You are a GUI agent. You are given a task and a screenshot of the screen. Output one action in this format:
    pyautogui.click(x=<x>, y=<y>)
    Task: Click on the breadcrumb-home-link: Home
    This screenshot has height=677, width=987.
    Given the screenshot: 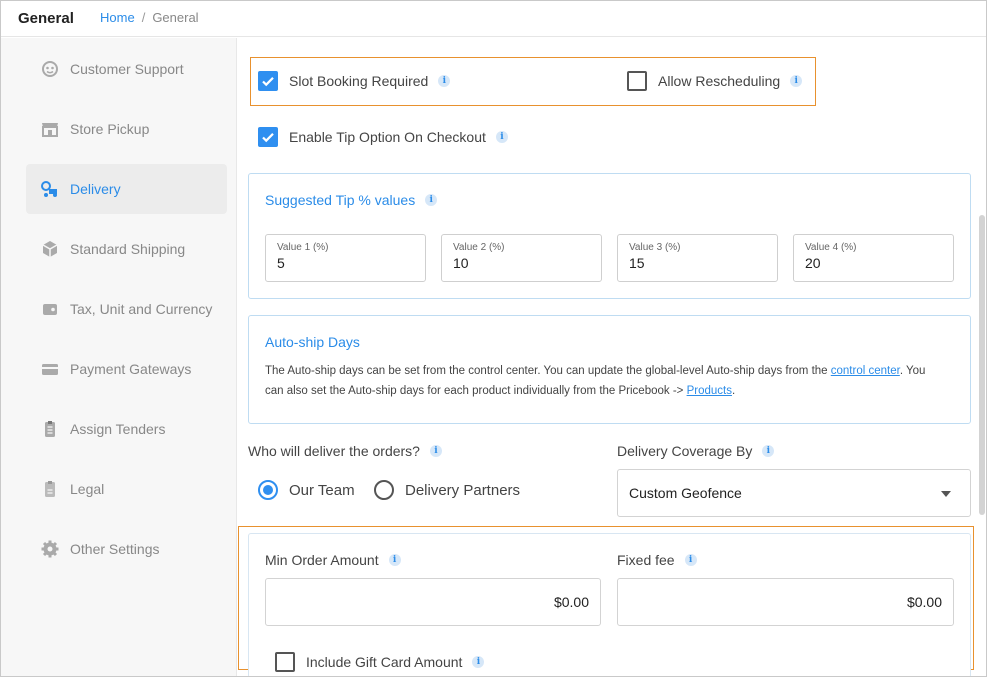 What is the action you would take?
    pyautogui.click(x=117, y=17)
    